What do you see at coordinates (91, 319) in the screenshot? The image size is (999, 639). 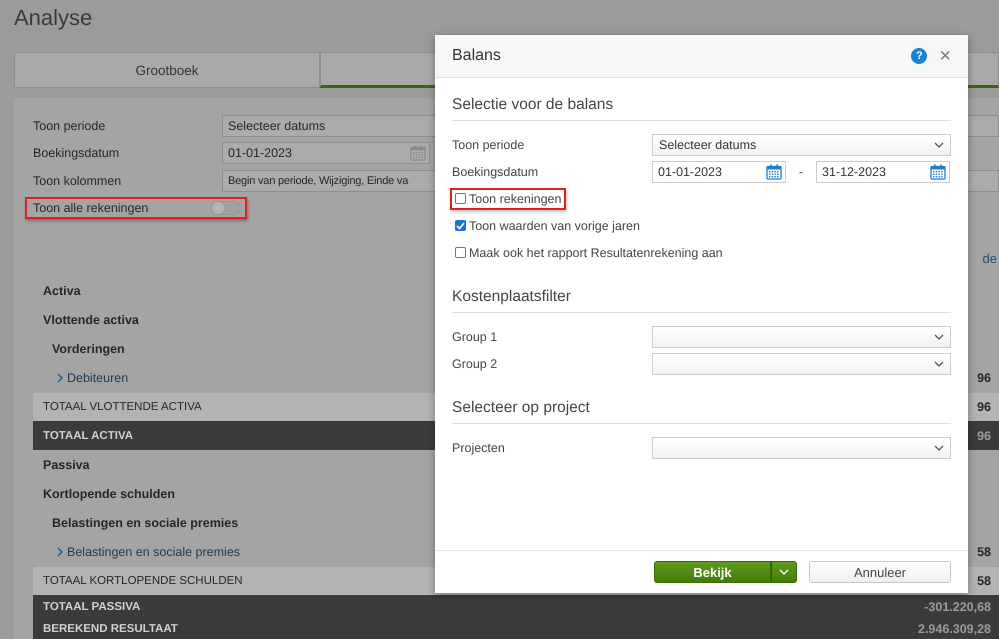 I see `row-label: Vlottende activa` at bounding box center [91, 319].